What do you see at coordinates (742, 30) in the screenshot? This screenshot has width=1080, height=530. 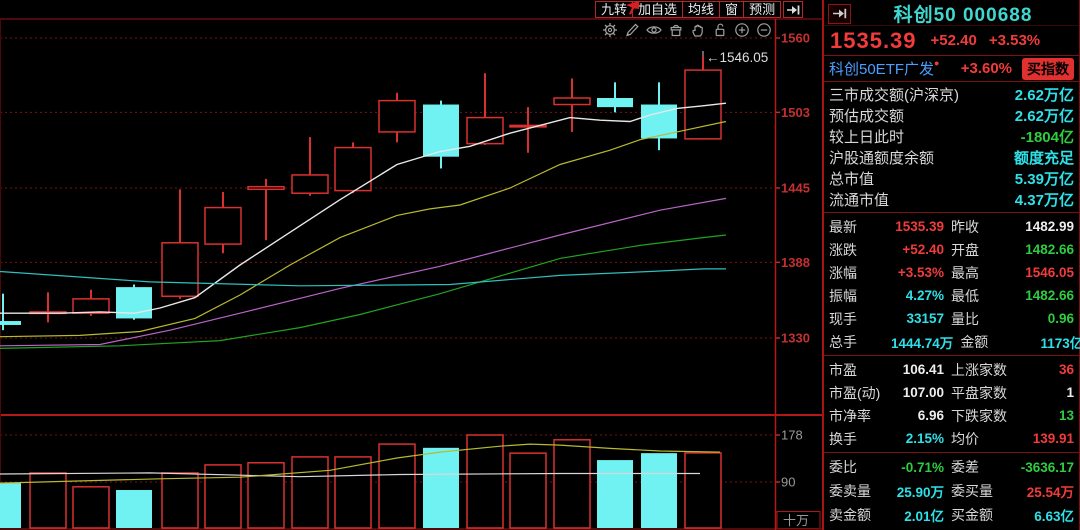 I see `zoom-in-icon` at bounding box center [742, 30].